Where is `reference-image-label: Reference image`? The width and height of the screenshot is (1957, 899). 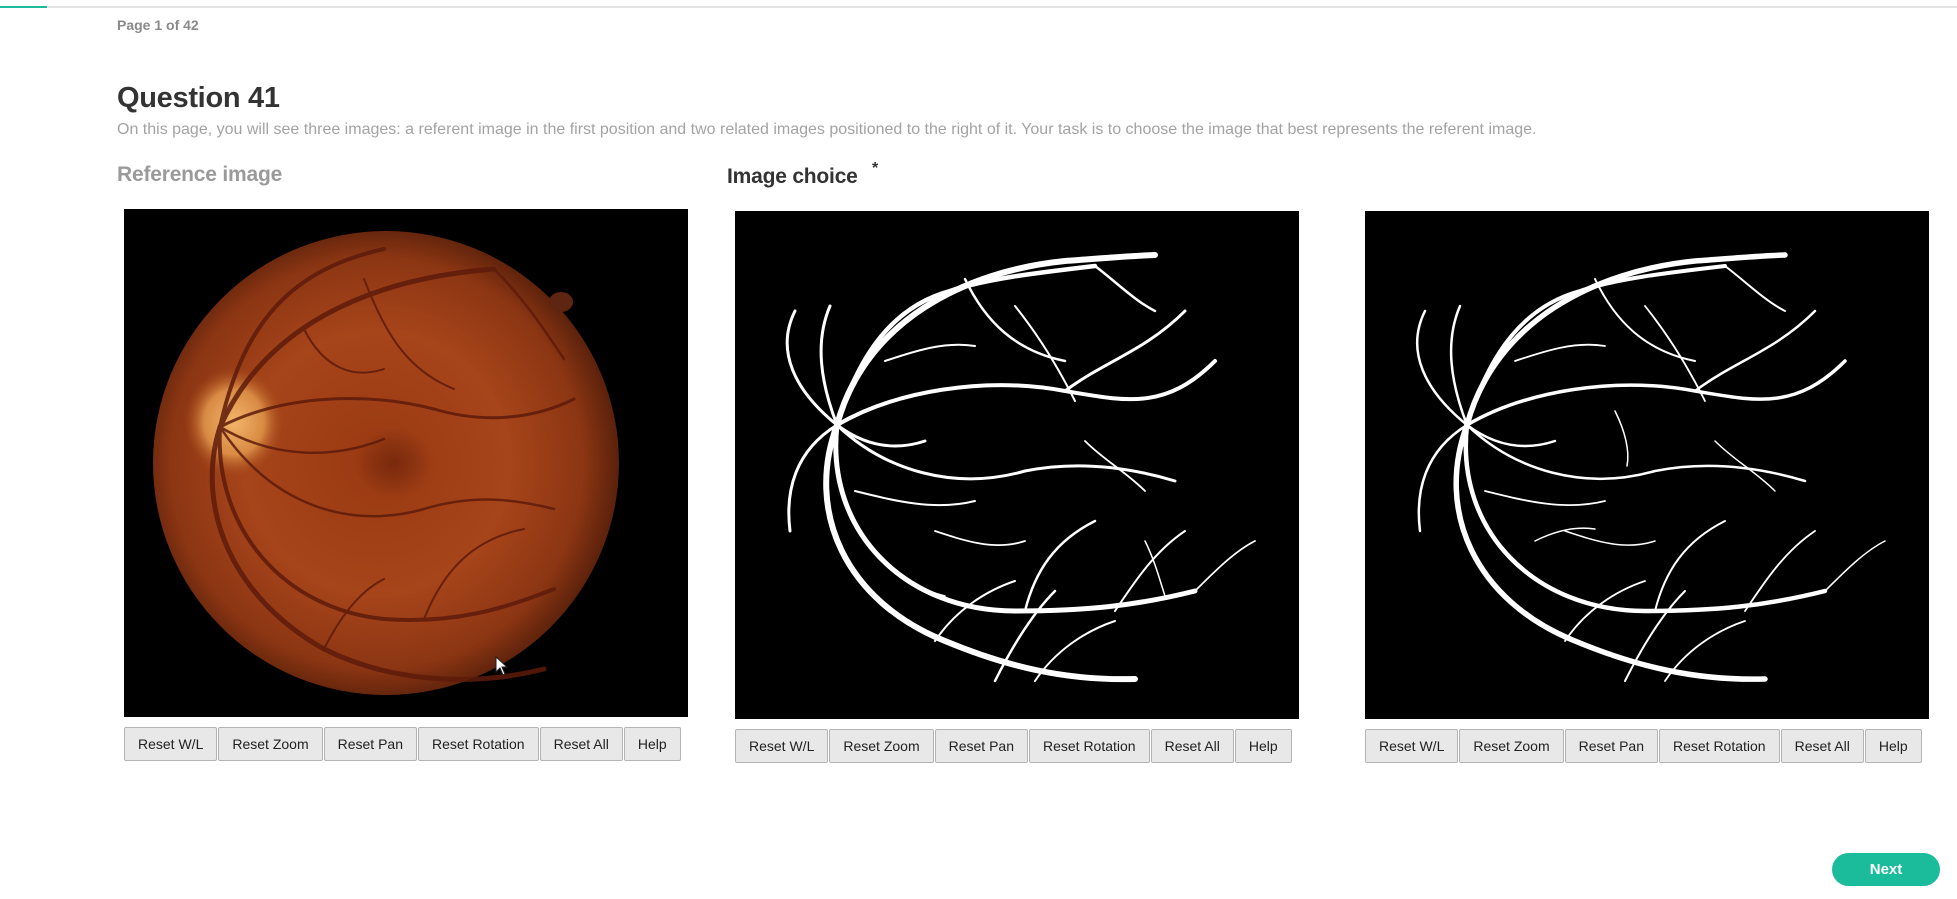
reference-image-label: Reference image is located at coordinates (200, 174).